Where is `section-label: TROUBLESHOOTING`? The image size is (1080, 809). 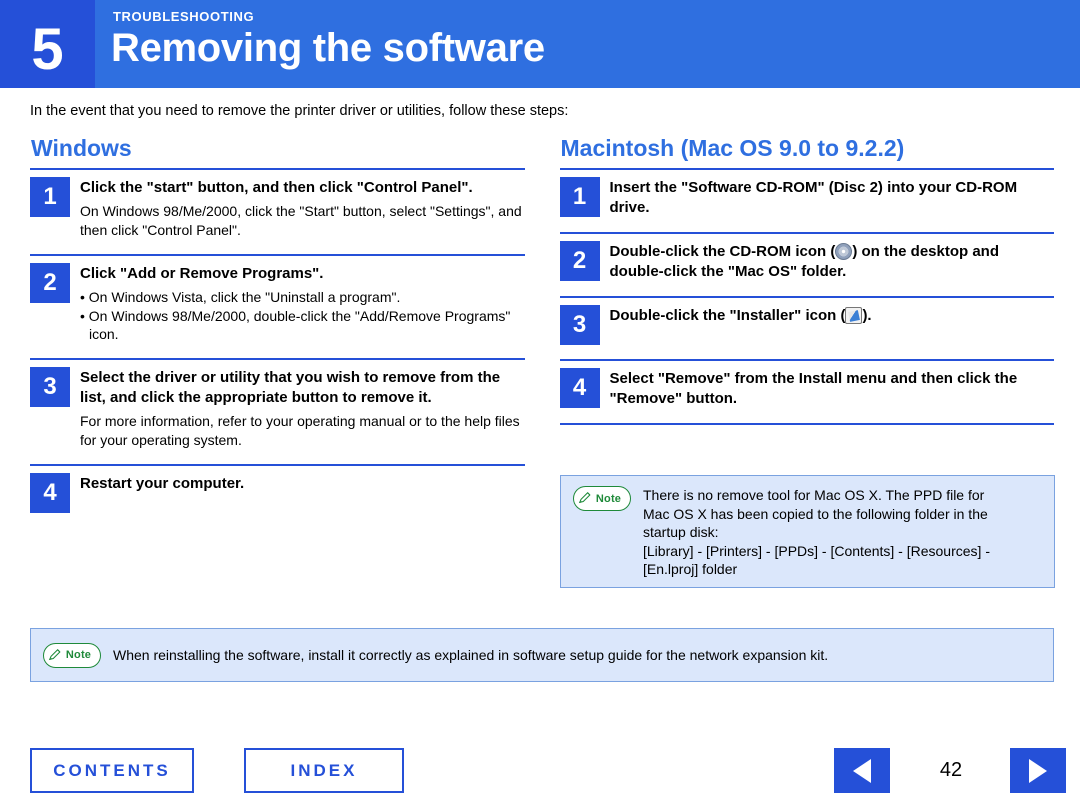
section-label: TROUBLESHOOTING is located at coordinates (184, 16).